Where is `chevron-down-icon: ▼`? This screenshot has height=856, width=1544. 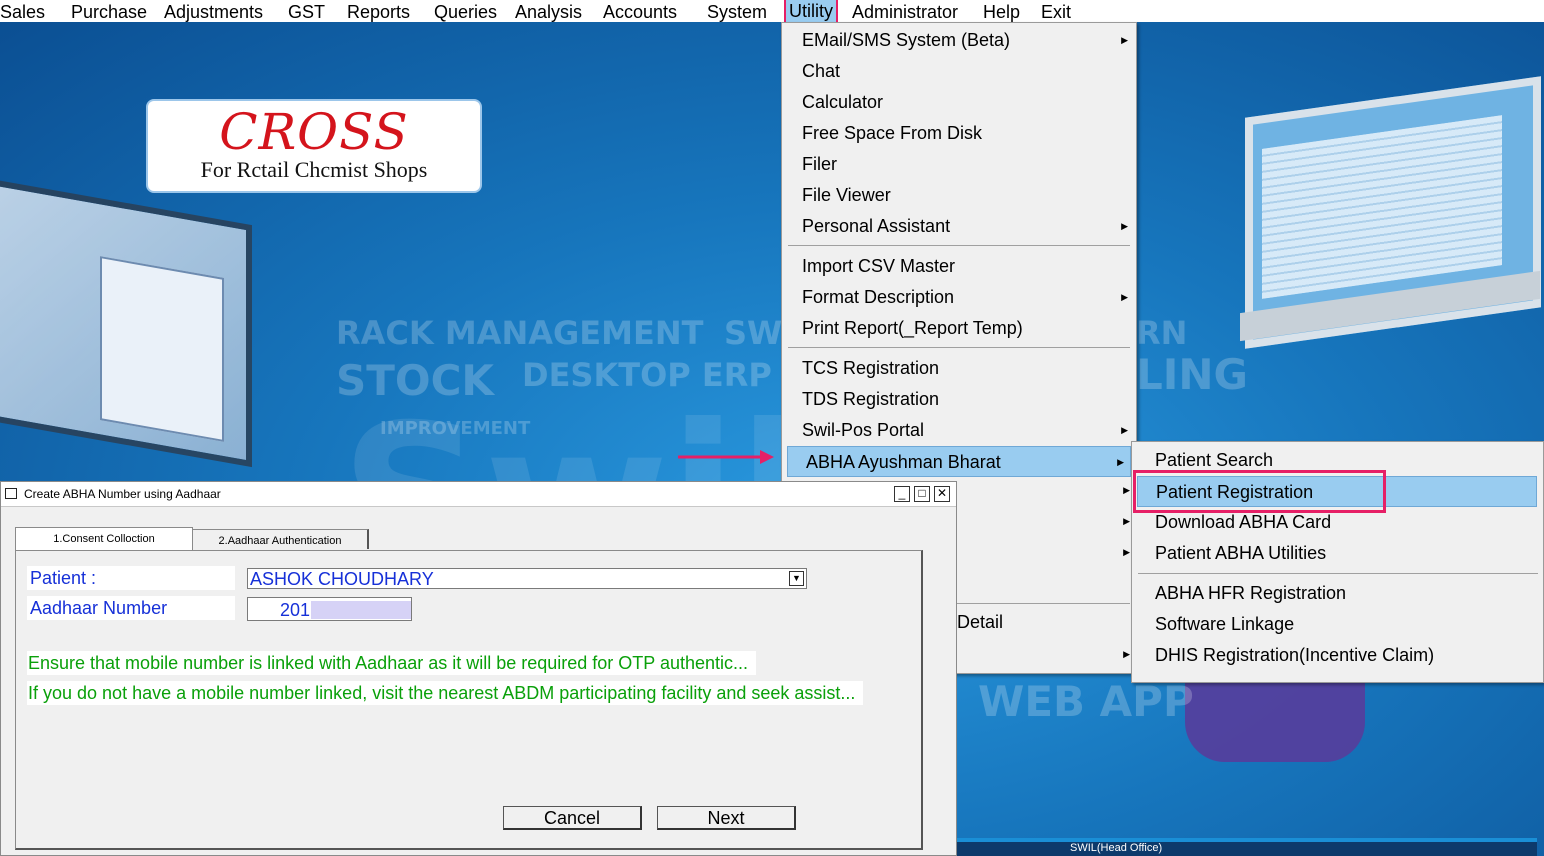 chevron-down-icon: ▼ is located at coordinates (796, 578).